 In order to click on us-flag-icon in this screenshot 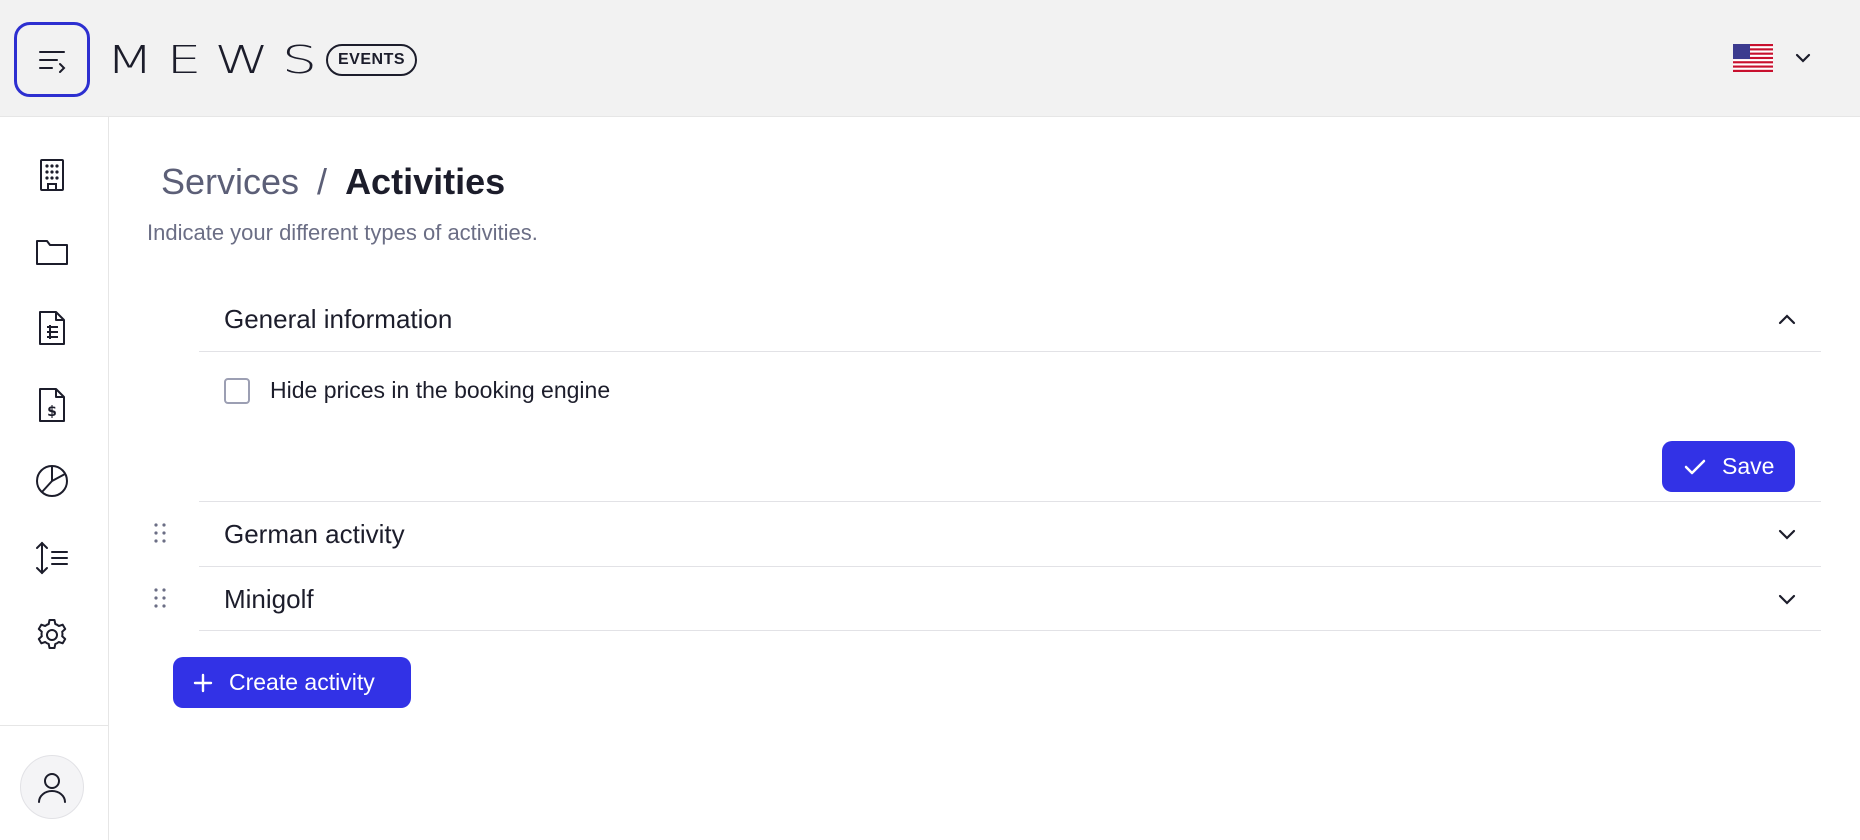, I will do `click(1753, 58)`.